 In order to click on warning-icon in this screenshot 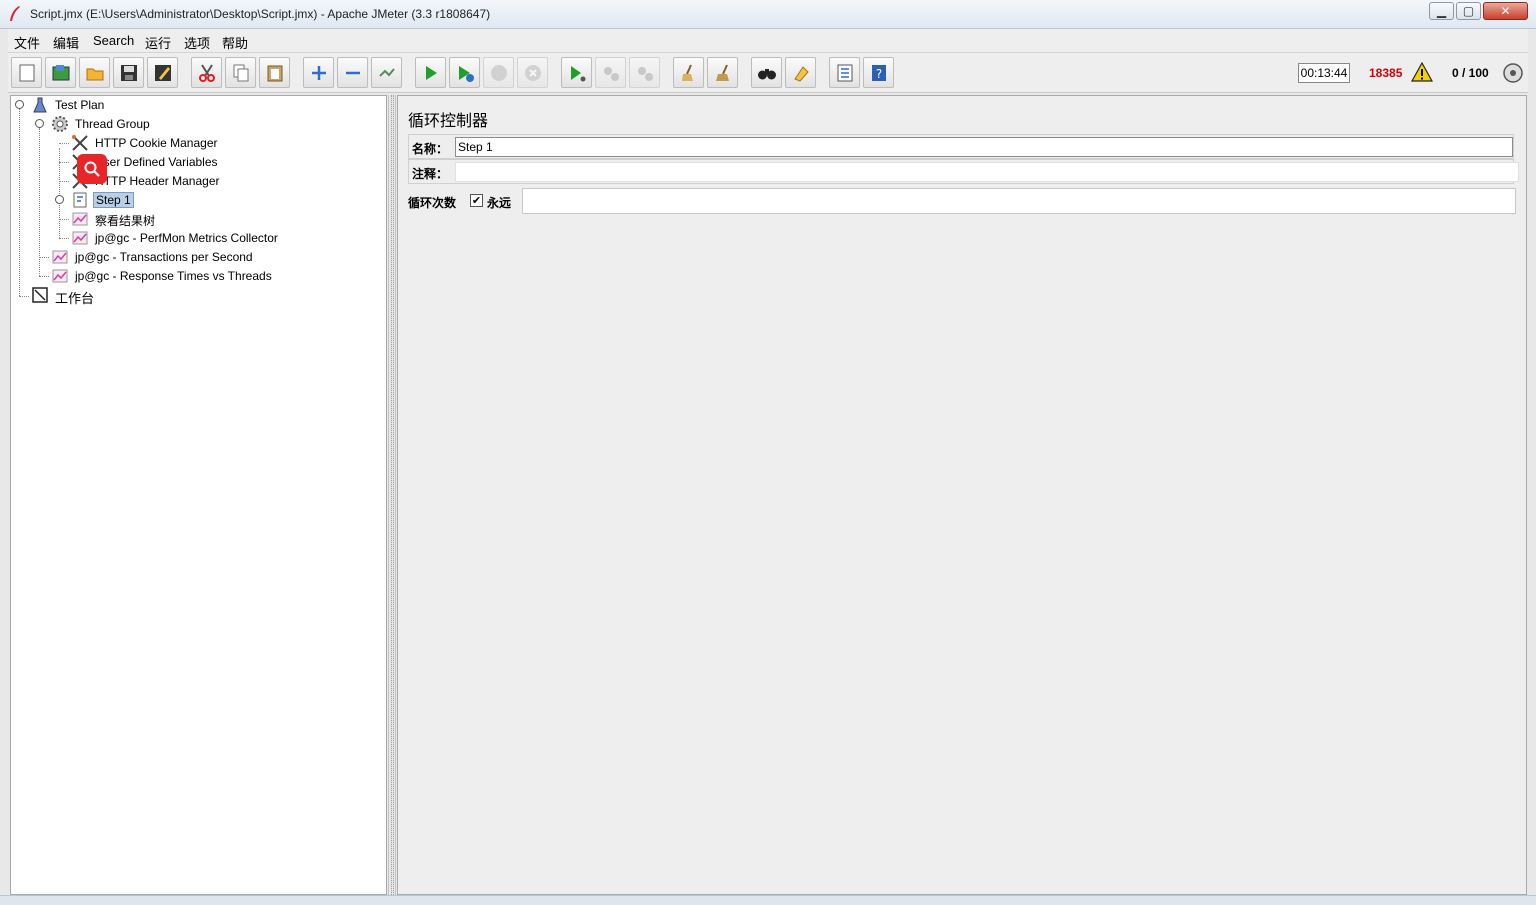, I will do `click(1422, 72)`.